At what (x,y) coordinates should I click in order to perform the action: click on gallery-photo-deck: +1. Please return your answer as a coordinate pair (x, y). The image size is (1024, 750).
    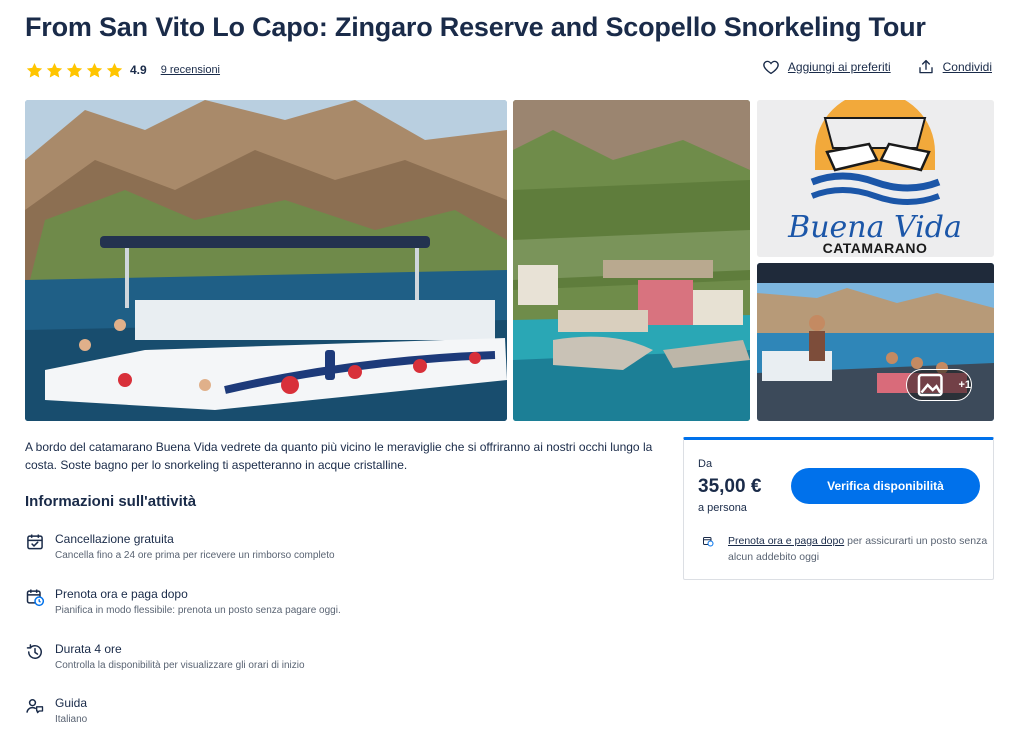
    Looking at the image, I should click on (875, 342).